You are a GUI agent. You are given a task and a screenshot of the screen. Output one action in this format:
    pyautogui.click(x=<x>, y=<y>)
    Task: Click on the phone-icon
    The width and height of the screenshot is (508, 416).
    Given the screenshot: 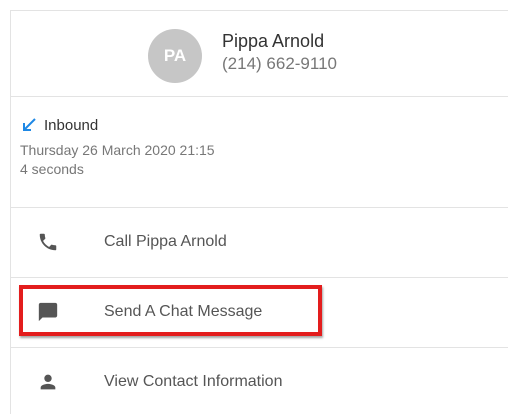 What is the action you would take?
    pyautogui.click(x=48, y=242)
    